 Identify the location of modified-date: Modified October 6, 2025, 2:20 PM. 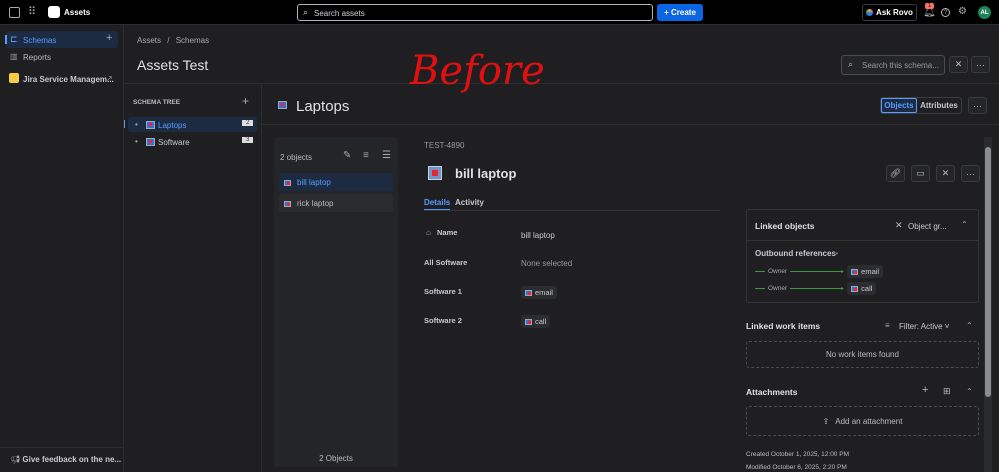
(796, 467).